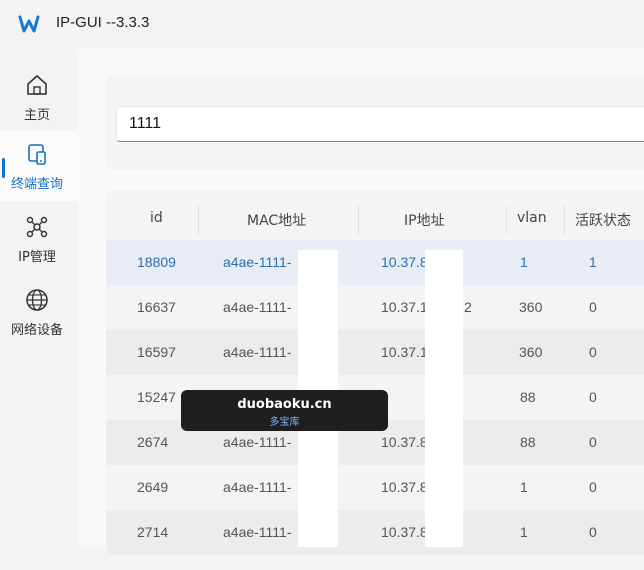  Describe the element at coordinates (375, 262) in the screenshot. I see `table-row: 18809 a4ae-1111- 10.37.8 1 1` at that location.